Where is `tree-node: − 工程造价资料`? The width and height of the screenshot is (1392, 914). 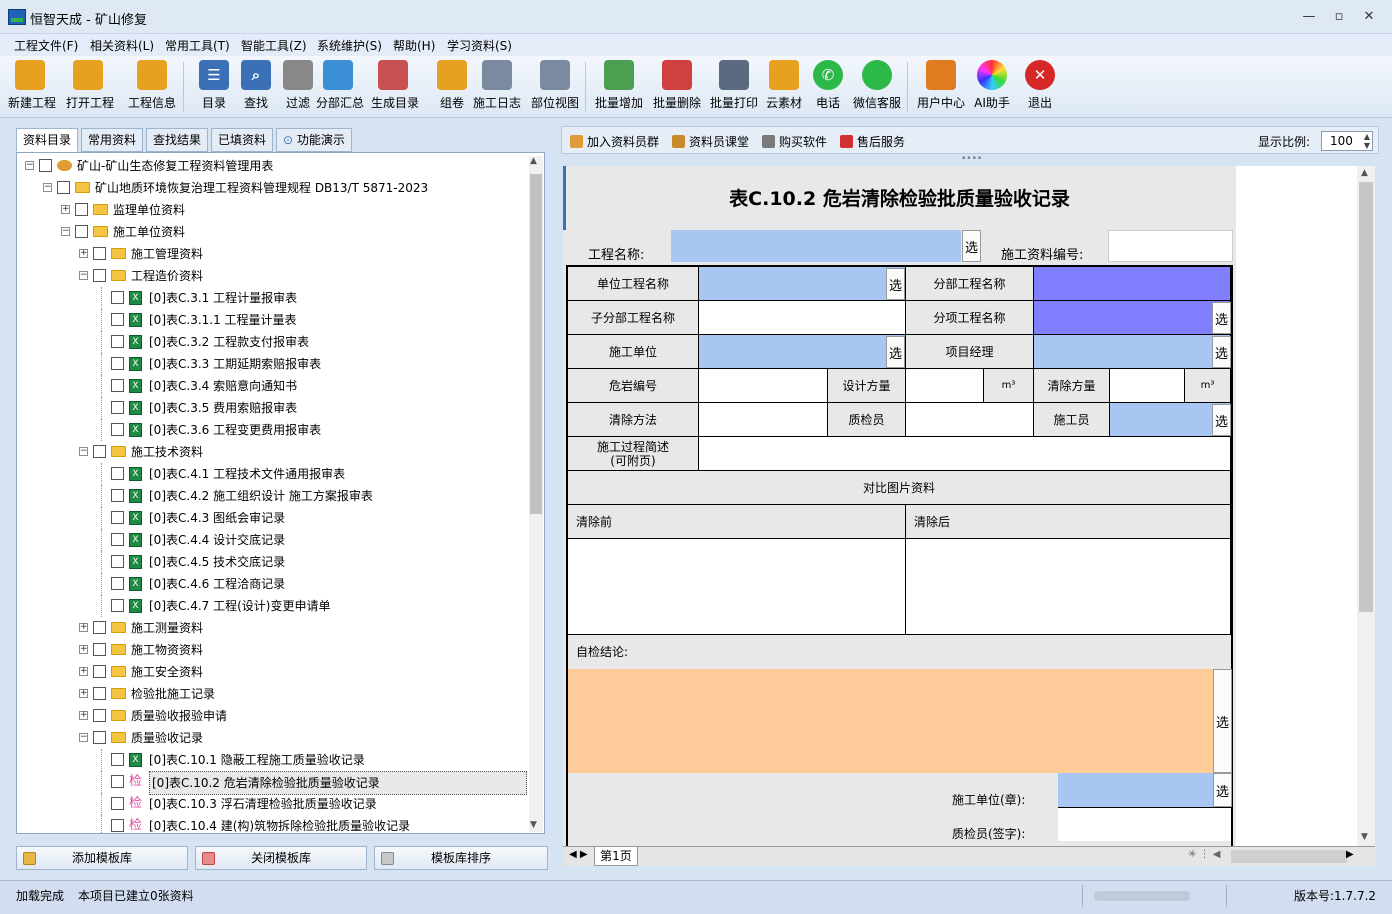 tree-node: − 工程造价资料 is located at coordinates (272, 276).